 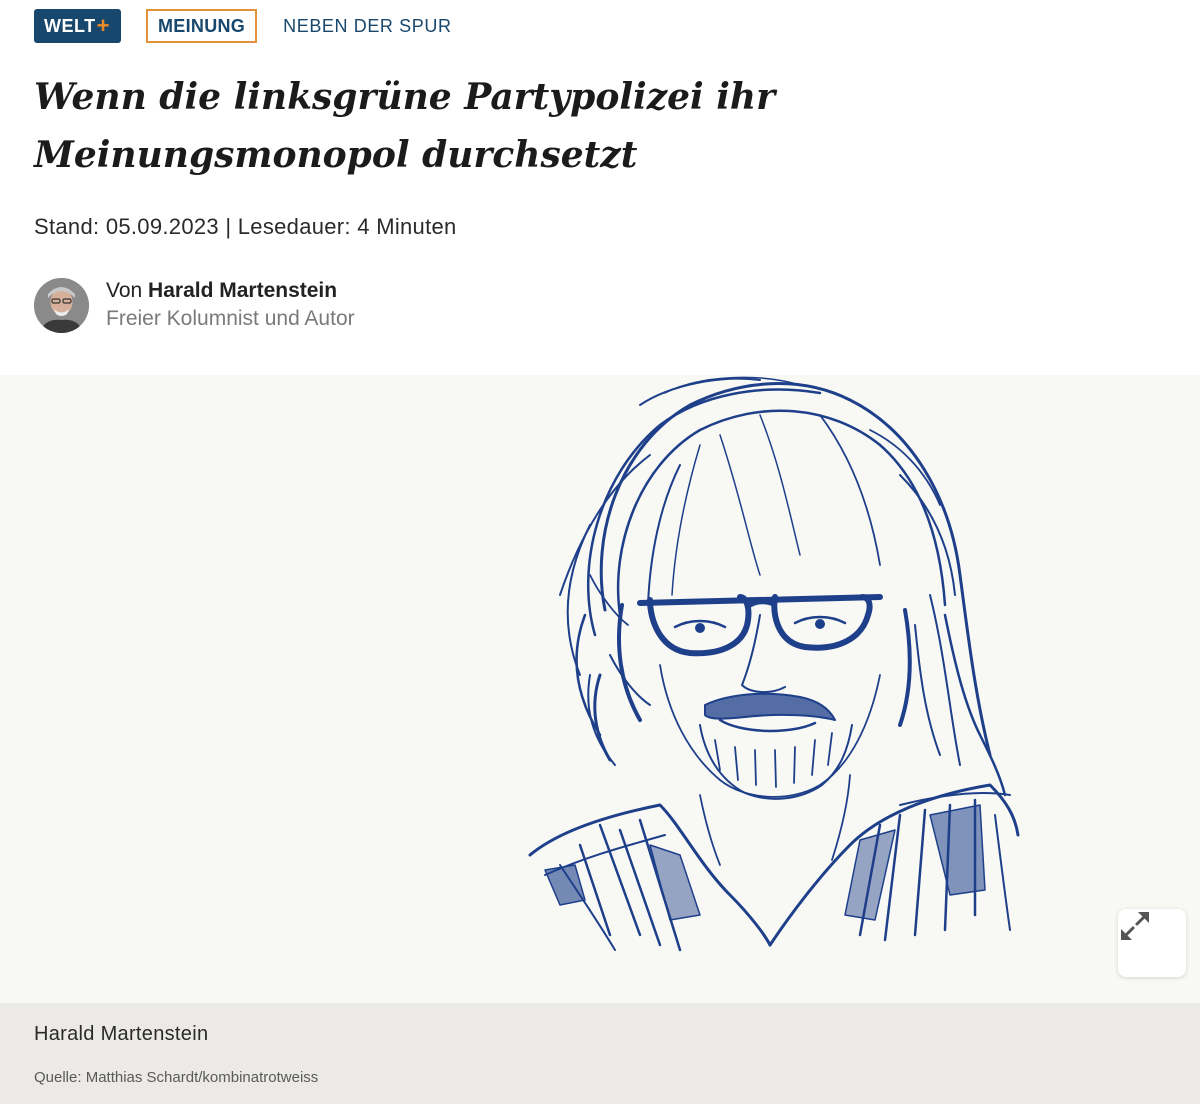 I want to click on plus-label: +, so click(x=103, y=25).